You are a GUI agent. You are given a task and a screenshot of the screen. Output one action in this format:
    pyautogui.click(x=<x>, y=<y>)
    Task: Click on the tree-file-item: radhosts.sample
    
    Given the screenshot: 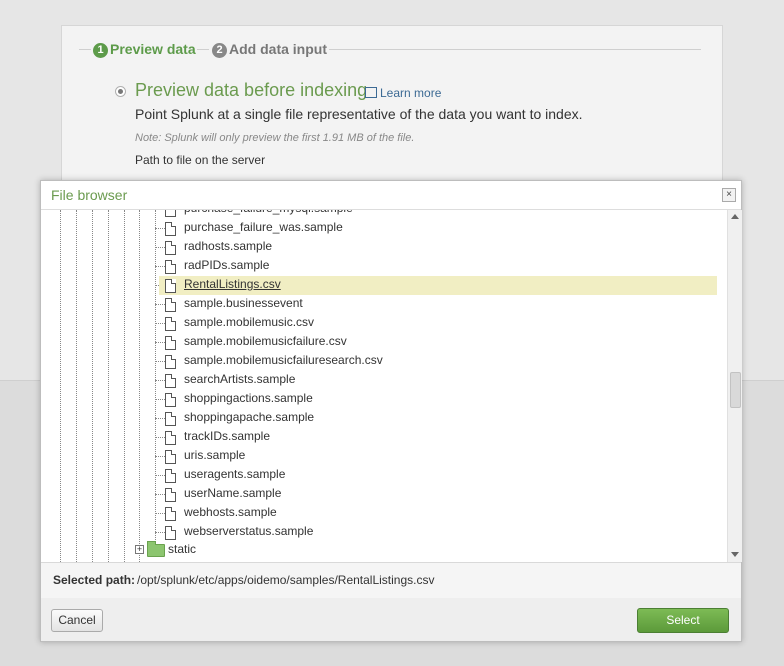 What is the action you would take?
    pyautogui.click(x=438, y=247)
    